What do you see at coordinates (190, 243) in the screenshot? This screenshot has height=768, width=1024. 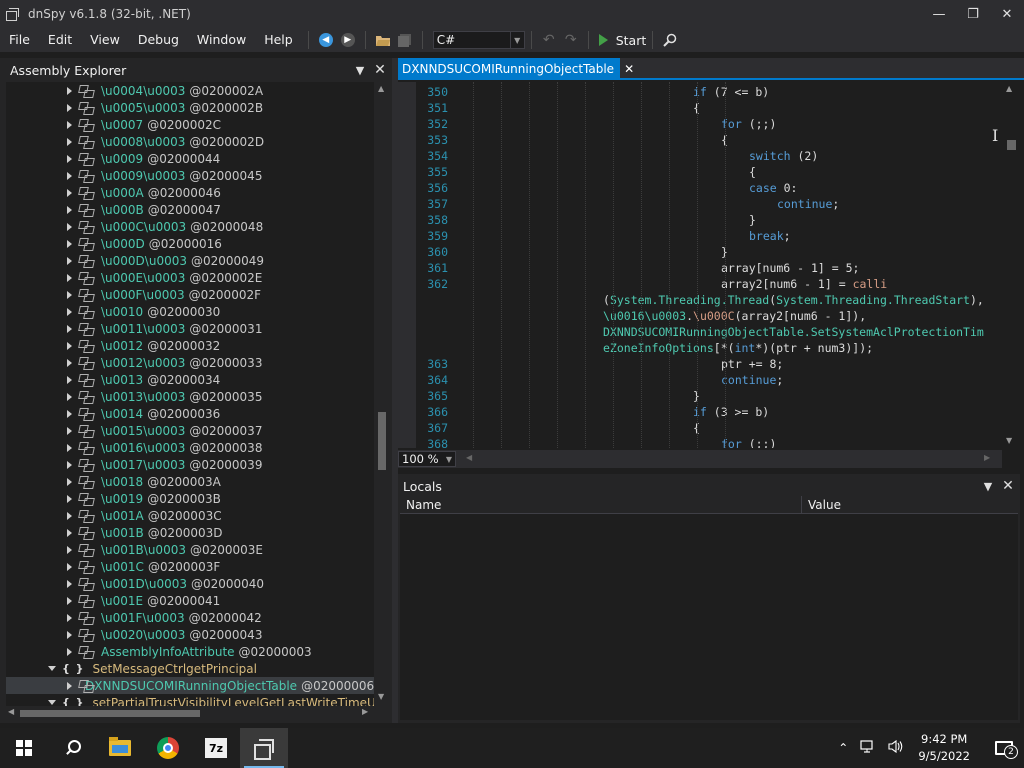 I see `tree-item: \u000D @02000016` at bounding box center [190, 243].